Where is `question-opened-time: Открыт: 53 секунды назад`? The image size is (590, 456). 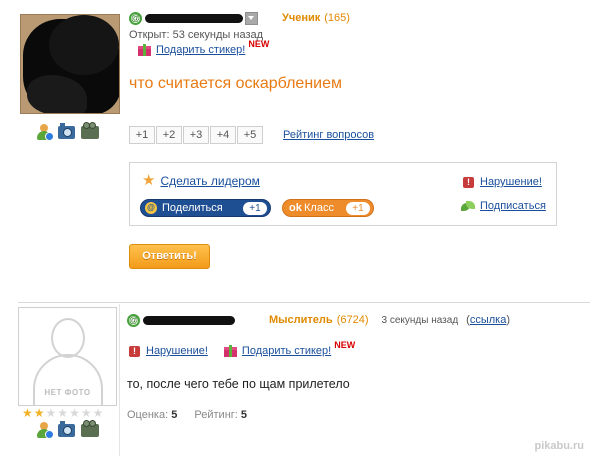
question-opened-time: Открыт: 53 секунды назад is located at coordinates (196, 35).